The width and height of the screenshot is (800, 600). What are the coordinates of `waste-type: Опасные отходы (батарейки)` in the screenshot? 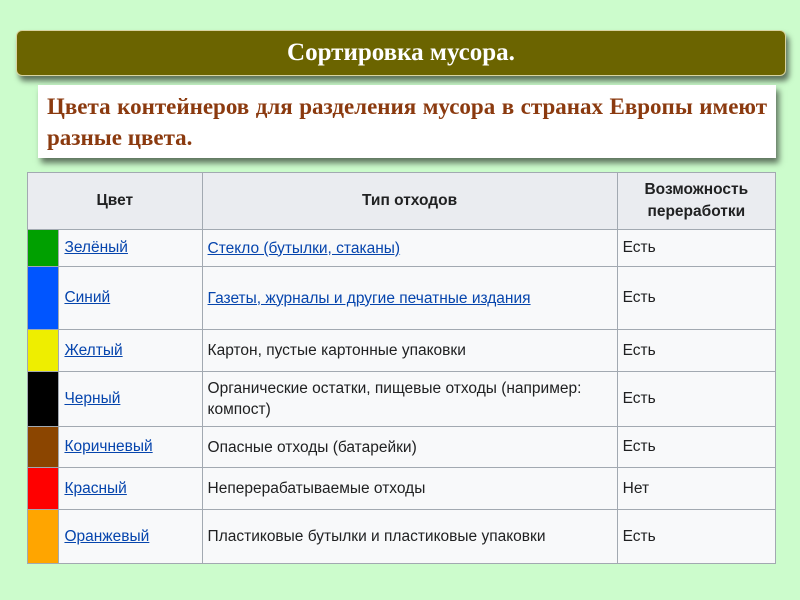 It's located at (312, 447).